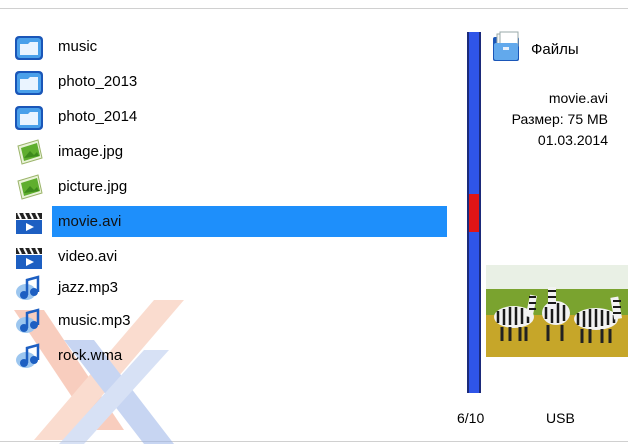  Describe the element at coordinates (230, 116) in the screenshot. I see `file-row-photo-2014: photo_2014` at that location.